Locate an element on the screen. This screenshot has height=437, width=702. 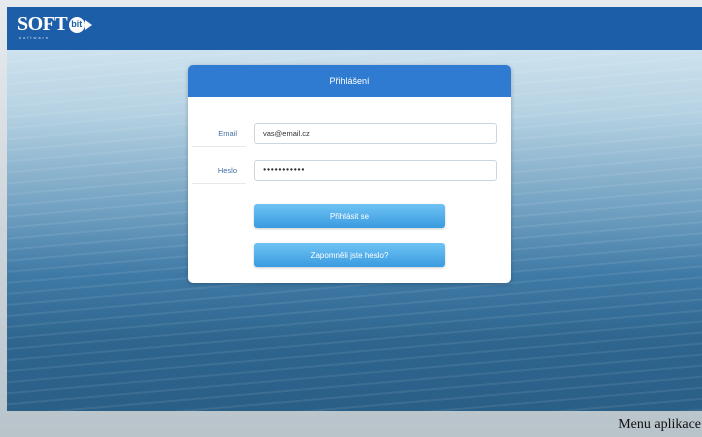
email-field: vas@email.cz is located at coordinates (375, 133).